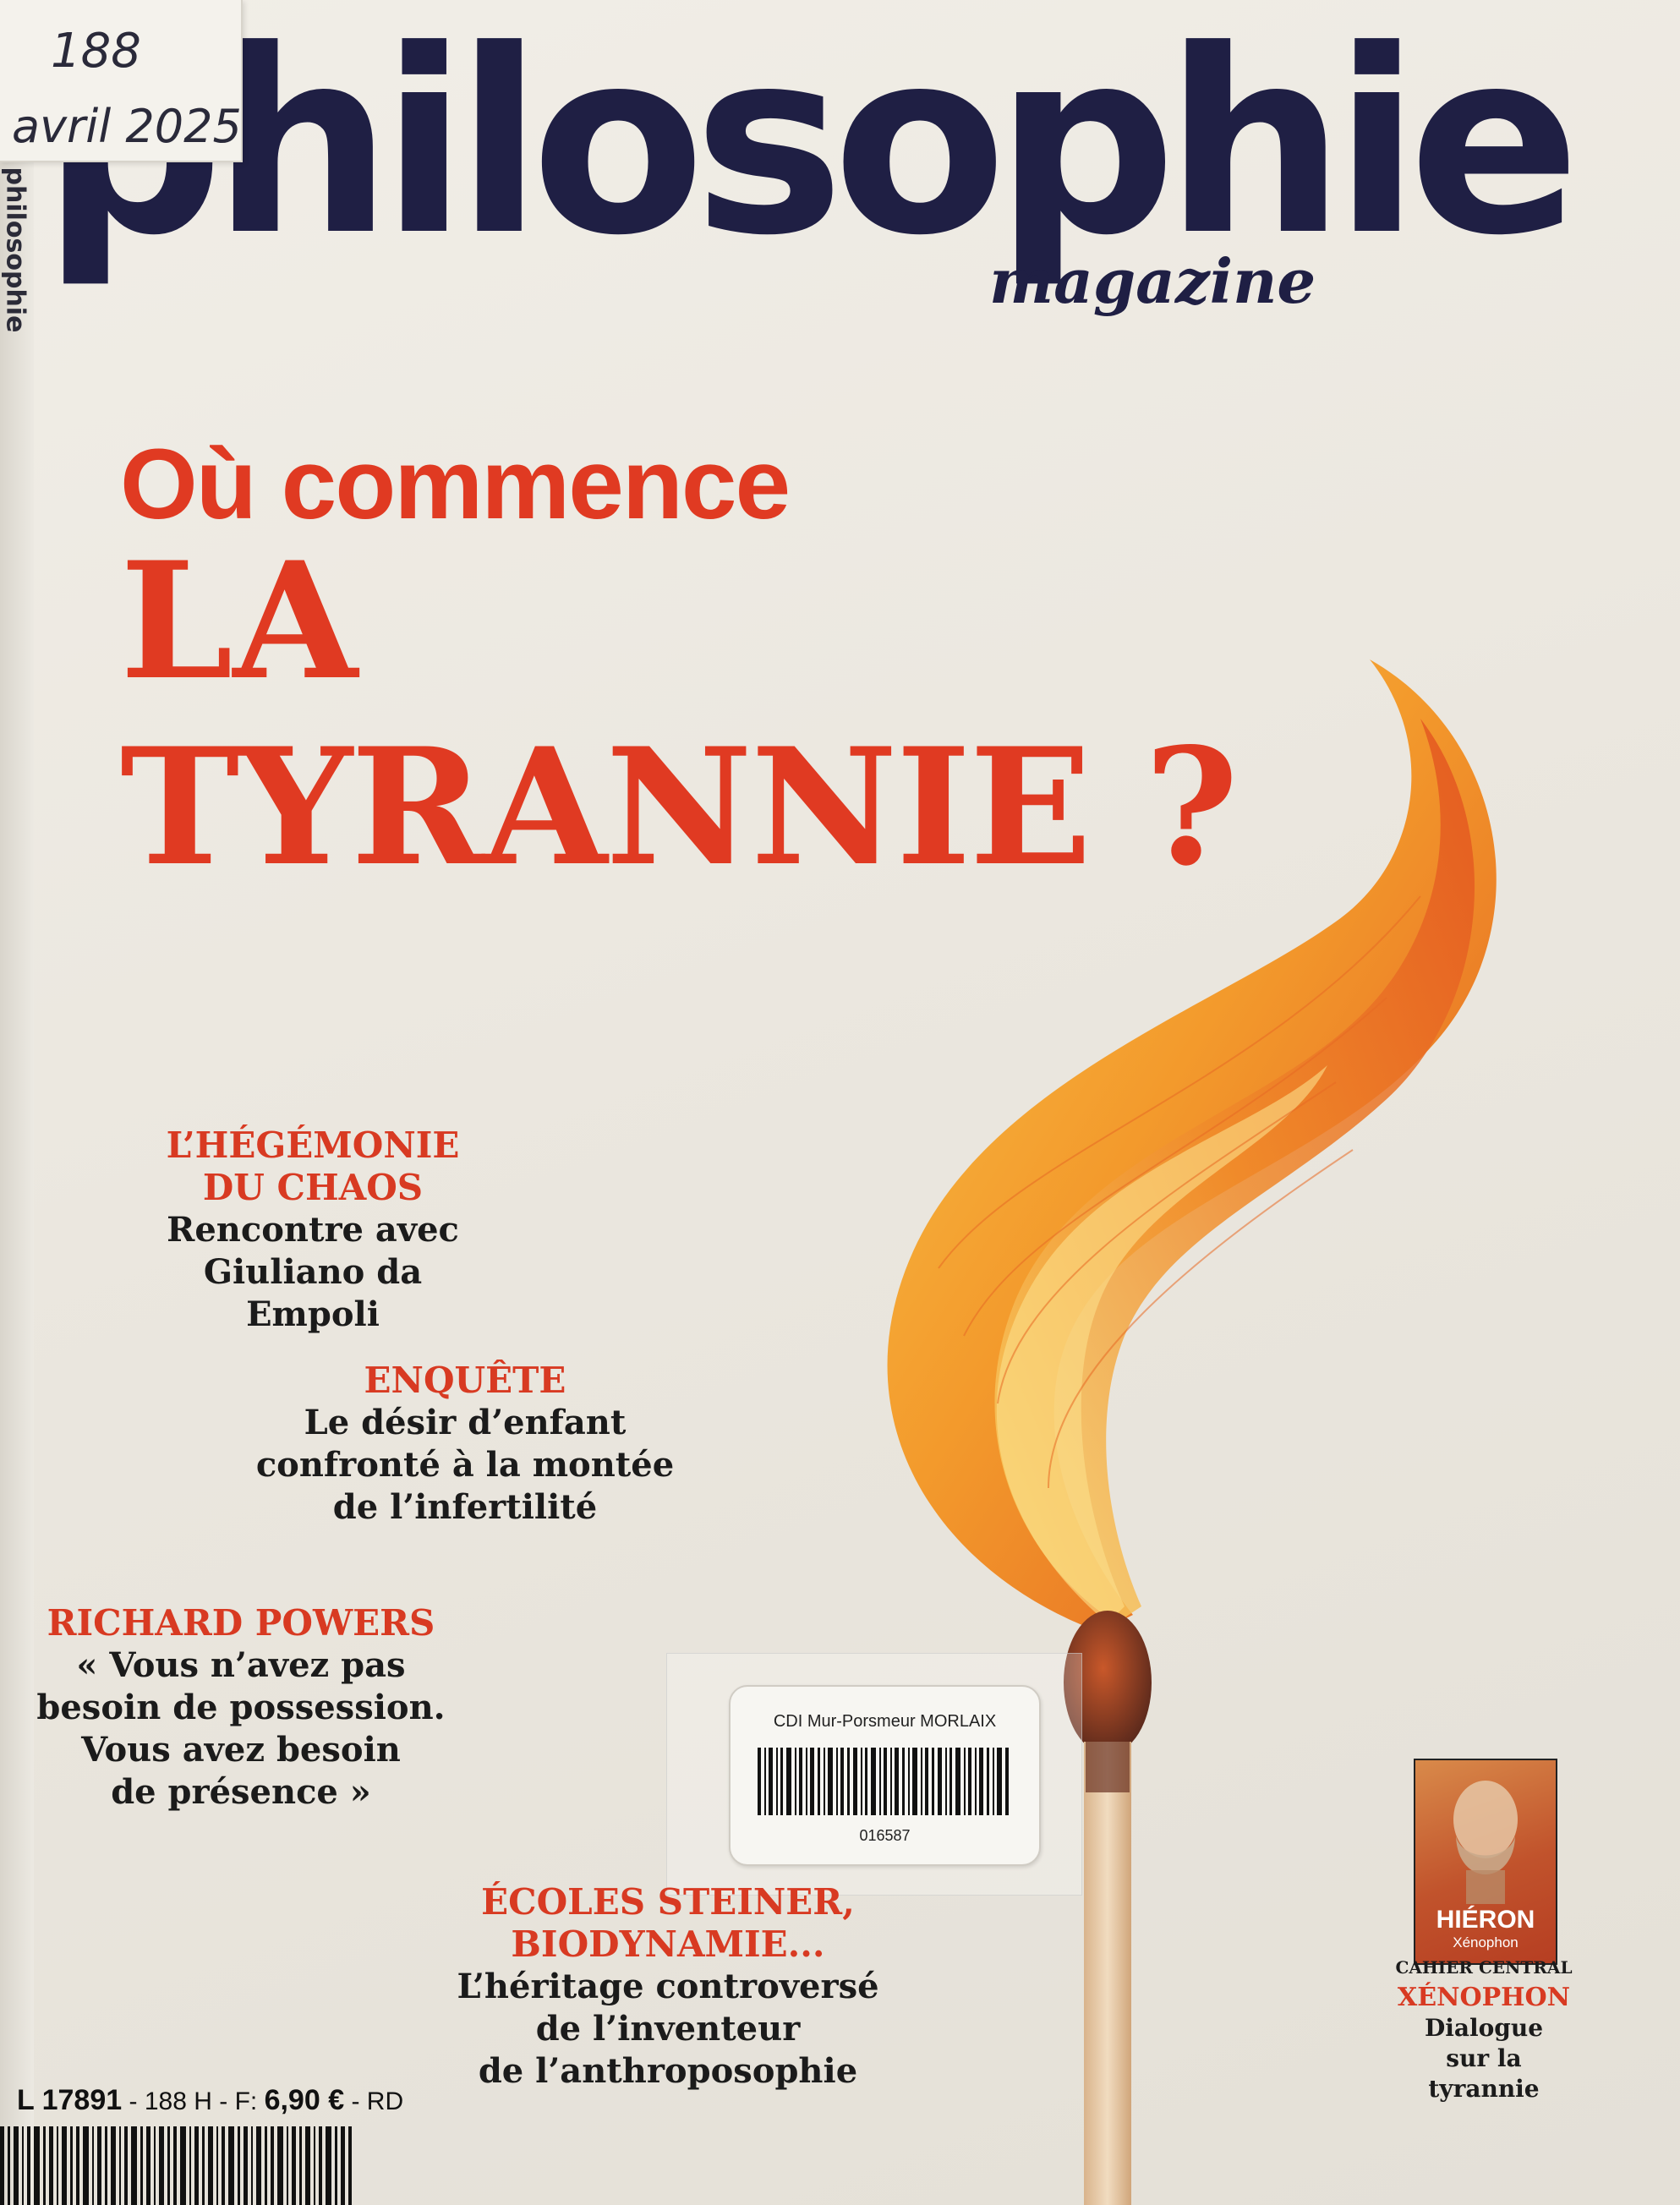 Image resolution: width=1680 pixels, height=2205 pixels. What do you see at coordinates (241, 1623) in the screenshot?
I see `story-kicker: RICHARD POWERS` at bounding box center [241, 1623].